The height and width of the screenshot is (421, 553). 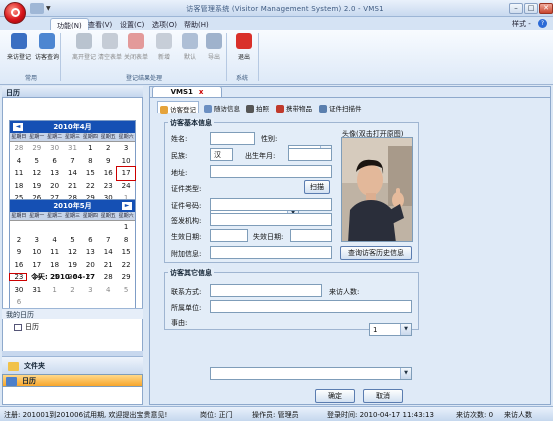 I want to click on unit-input, so click(x=311, y=306).